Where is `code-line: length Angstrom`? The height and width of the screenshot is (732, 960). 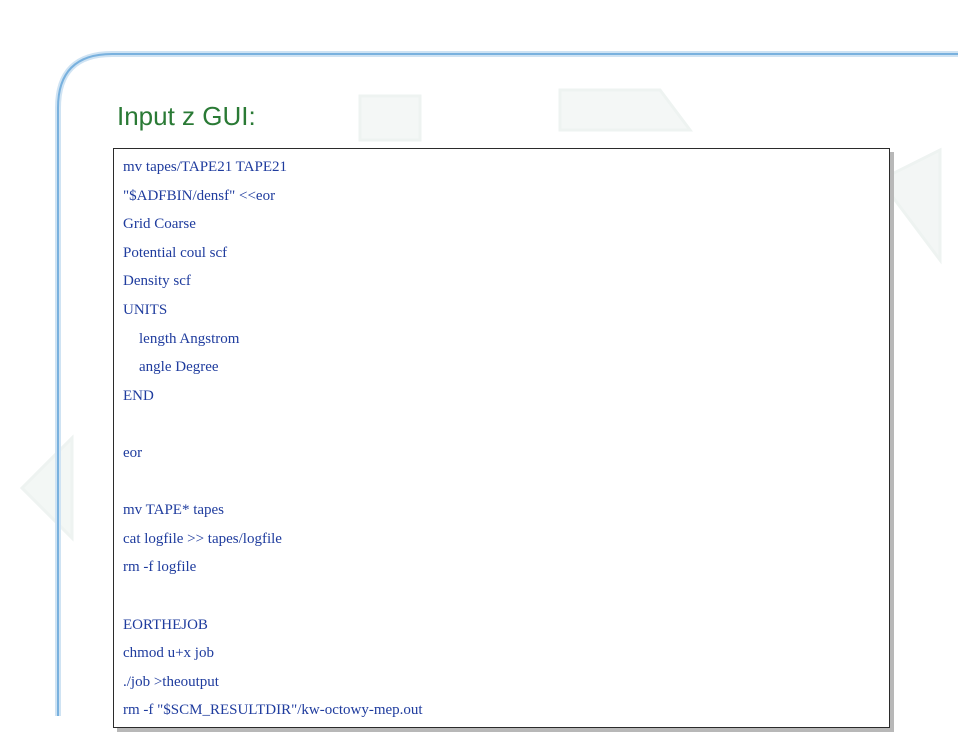 code-line: length Angstrom is located at coordinates (189, 338).